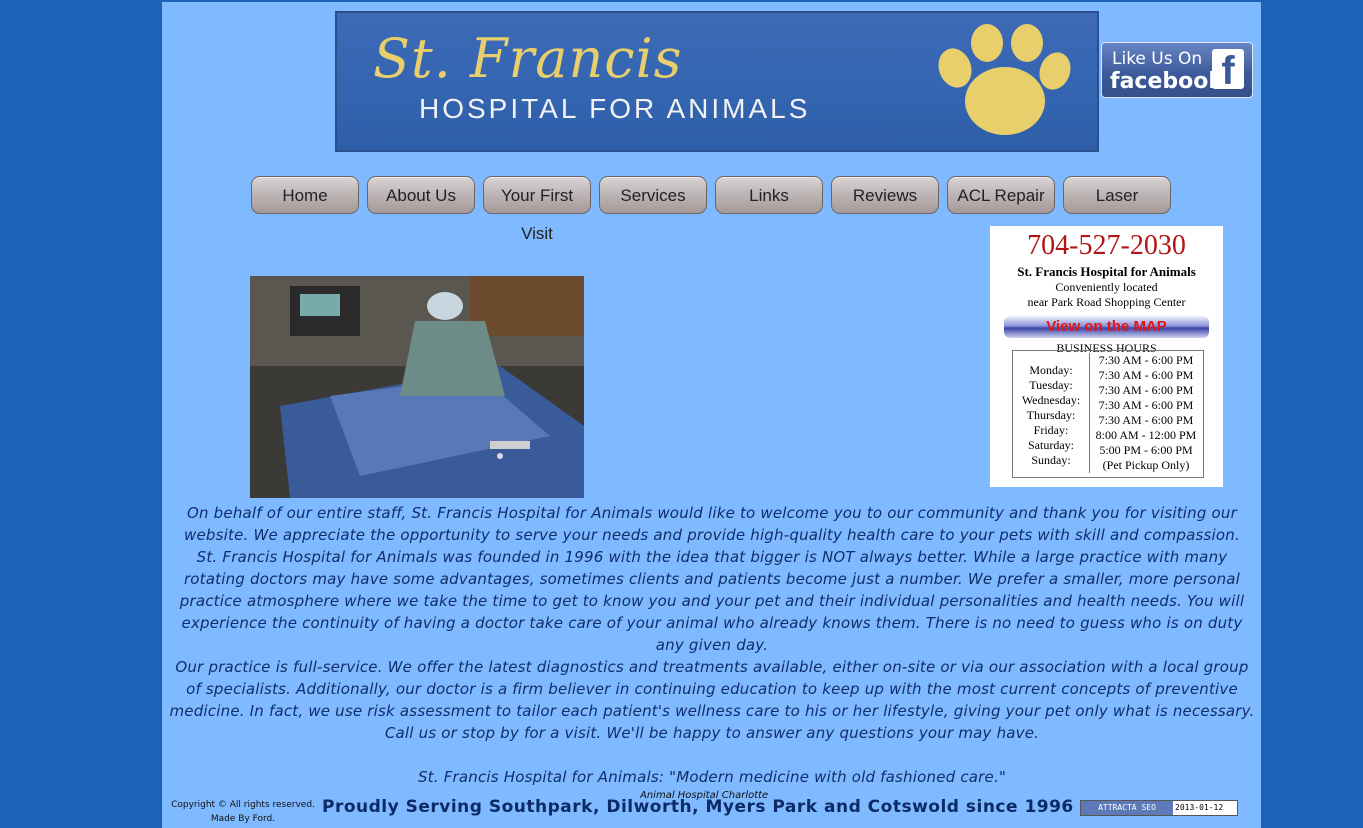 Image resolution: width=1363 pixels, height=828 pixels. Describe the element at coordinates (1117, 209) in the screenshot. I see `nav-laser-therapy: Laser Therapy` at that location.